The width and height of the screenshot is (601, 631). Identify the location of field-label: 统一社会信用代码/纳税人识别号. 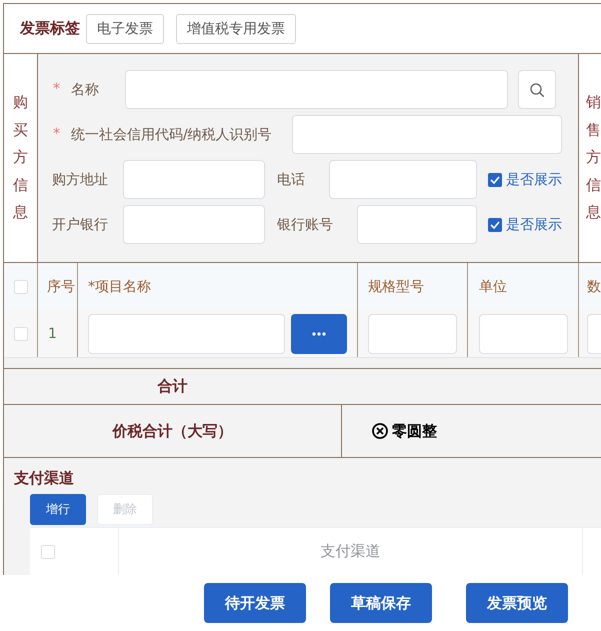
(171, 135).